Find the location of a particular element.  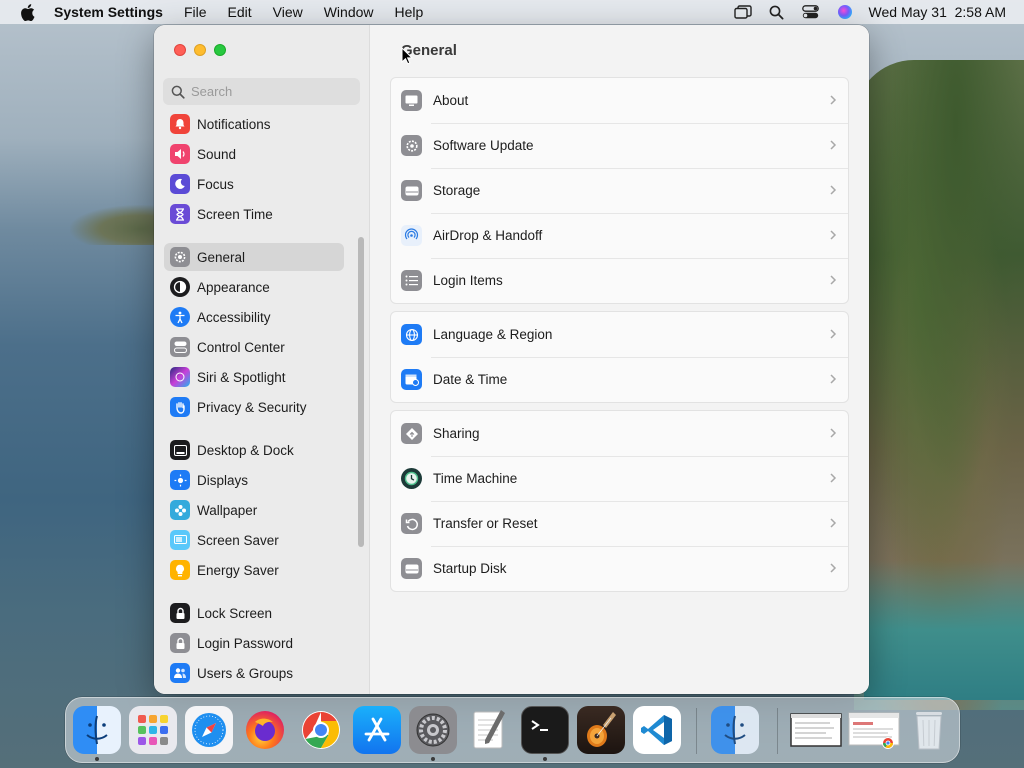

chrome-window-thumbnail-icon is located at coordinates (874, 730).